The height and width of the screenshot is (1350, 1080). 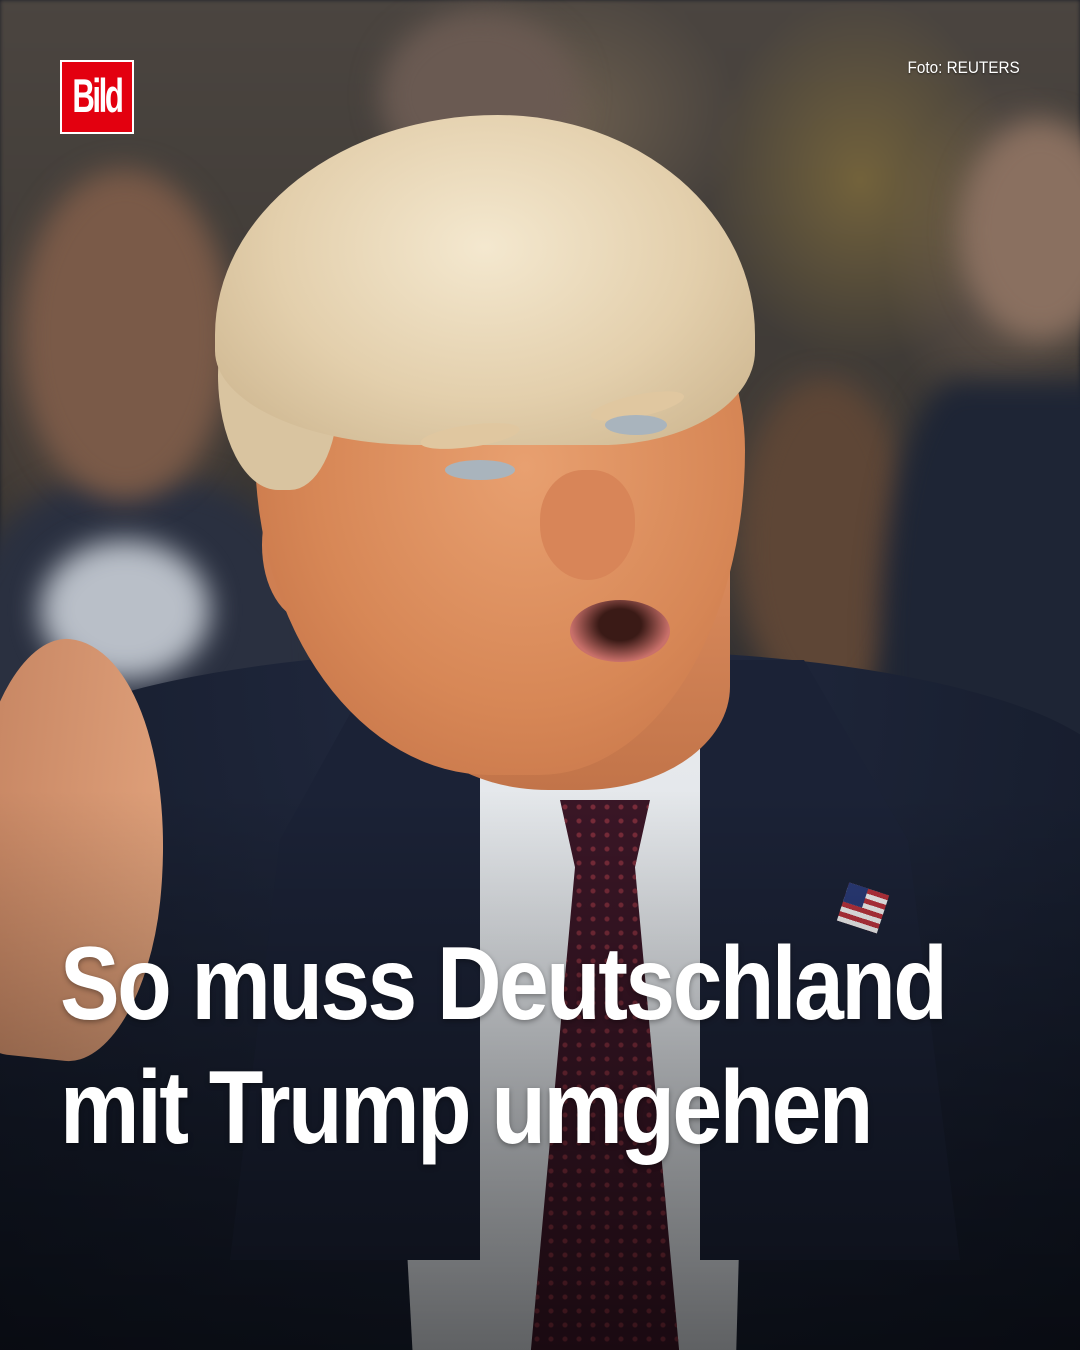 I want to click on logo-text: Bild, so click(x=97, y=97).